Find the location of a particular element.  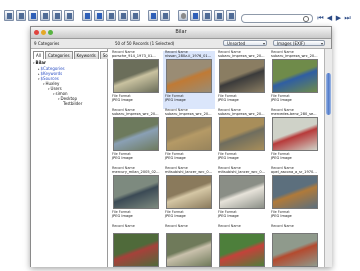

edit-button is located at coordinates (33, 15).